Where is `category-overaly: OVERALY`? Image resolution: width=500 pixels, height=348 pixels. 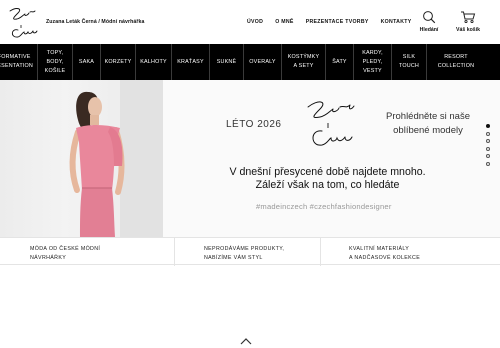 category-overaly: OVERALY is located at coordinates (263, 62).